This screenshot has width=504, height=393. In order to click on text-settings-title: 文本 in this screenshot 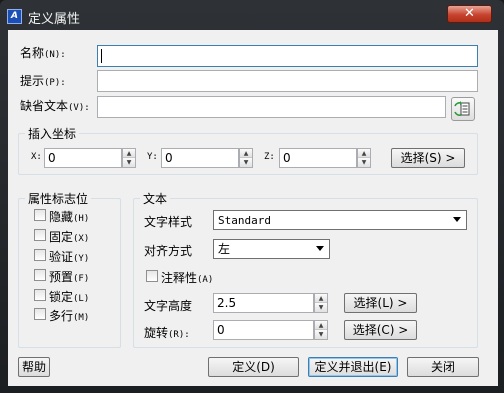, I will do `click(155, 198)`.